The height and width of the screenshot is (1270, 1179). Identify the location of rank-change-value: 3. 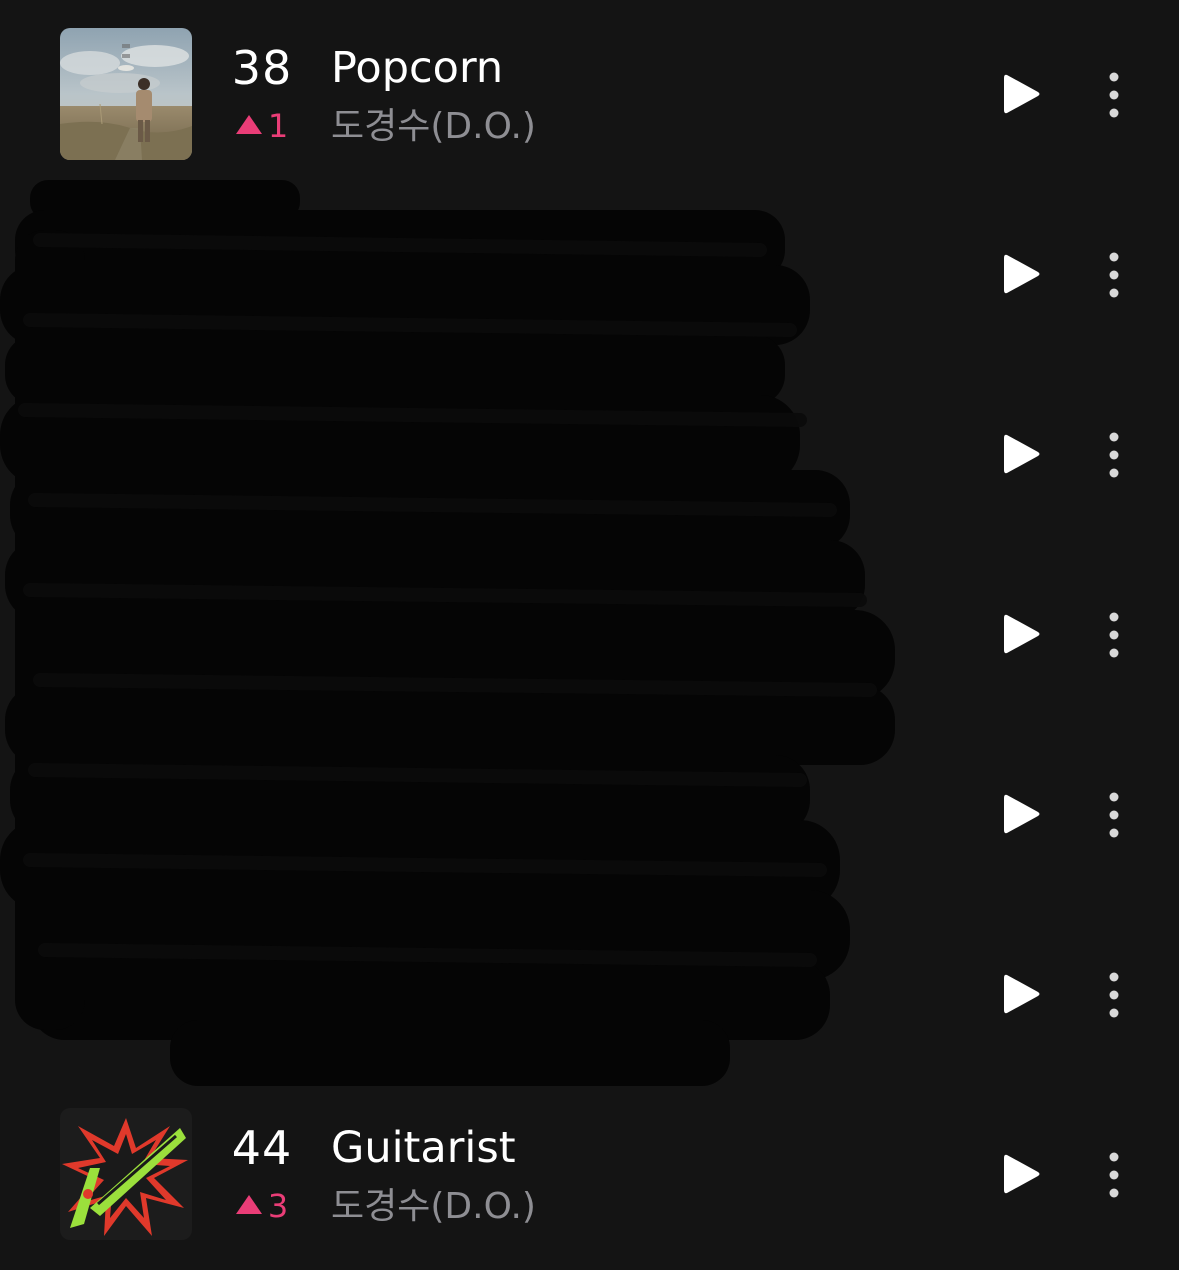
(278, 1206).